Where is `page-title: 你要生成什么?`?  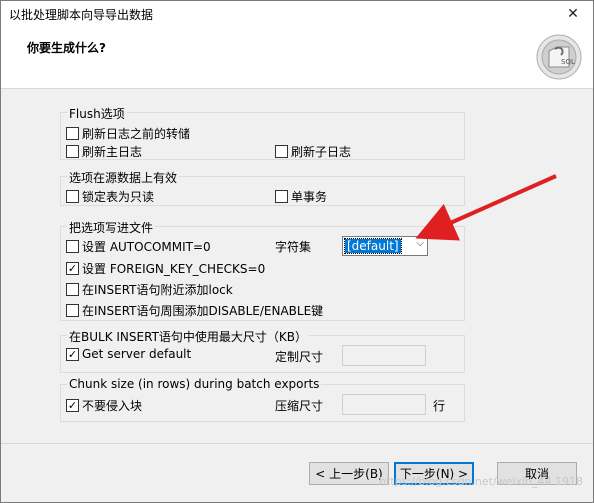
page-title: 你要生成什么? is located at coordinates (66, 48).